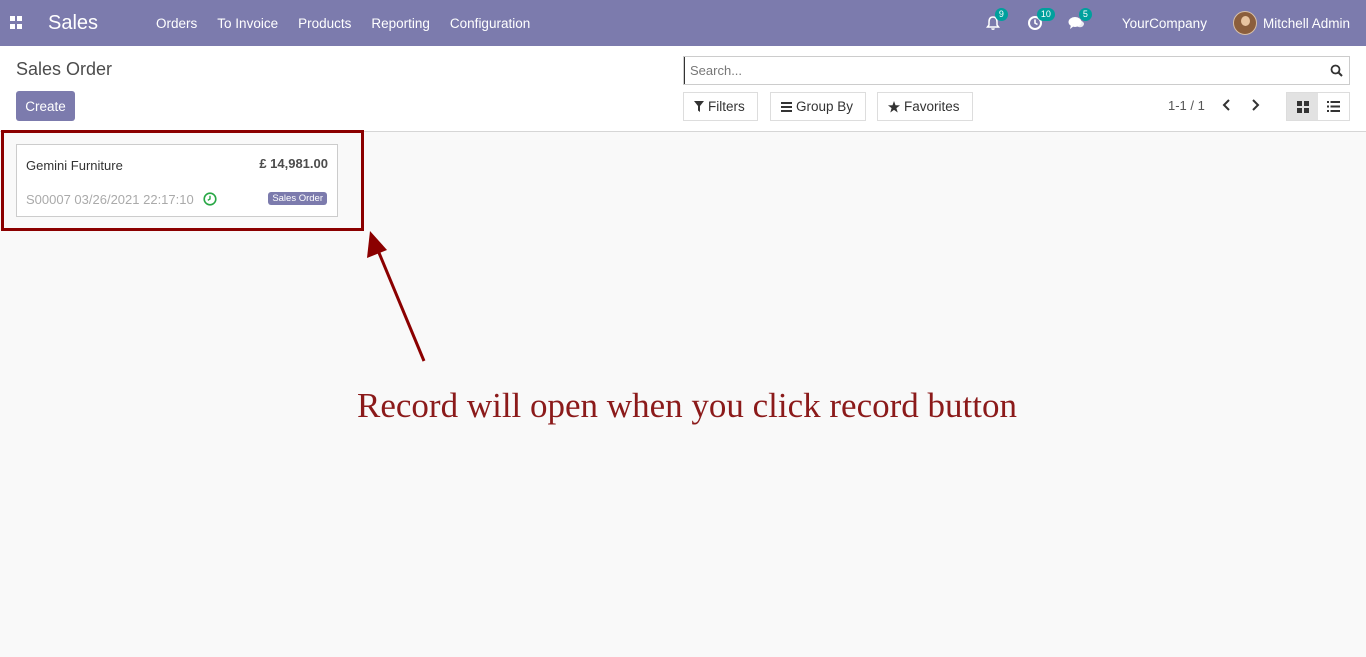 Image resolution: width=1366 pixels, height=657 pixels. I want to click on filter-icon, so click(699, 106).